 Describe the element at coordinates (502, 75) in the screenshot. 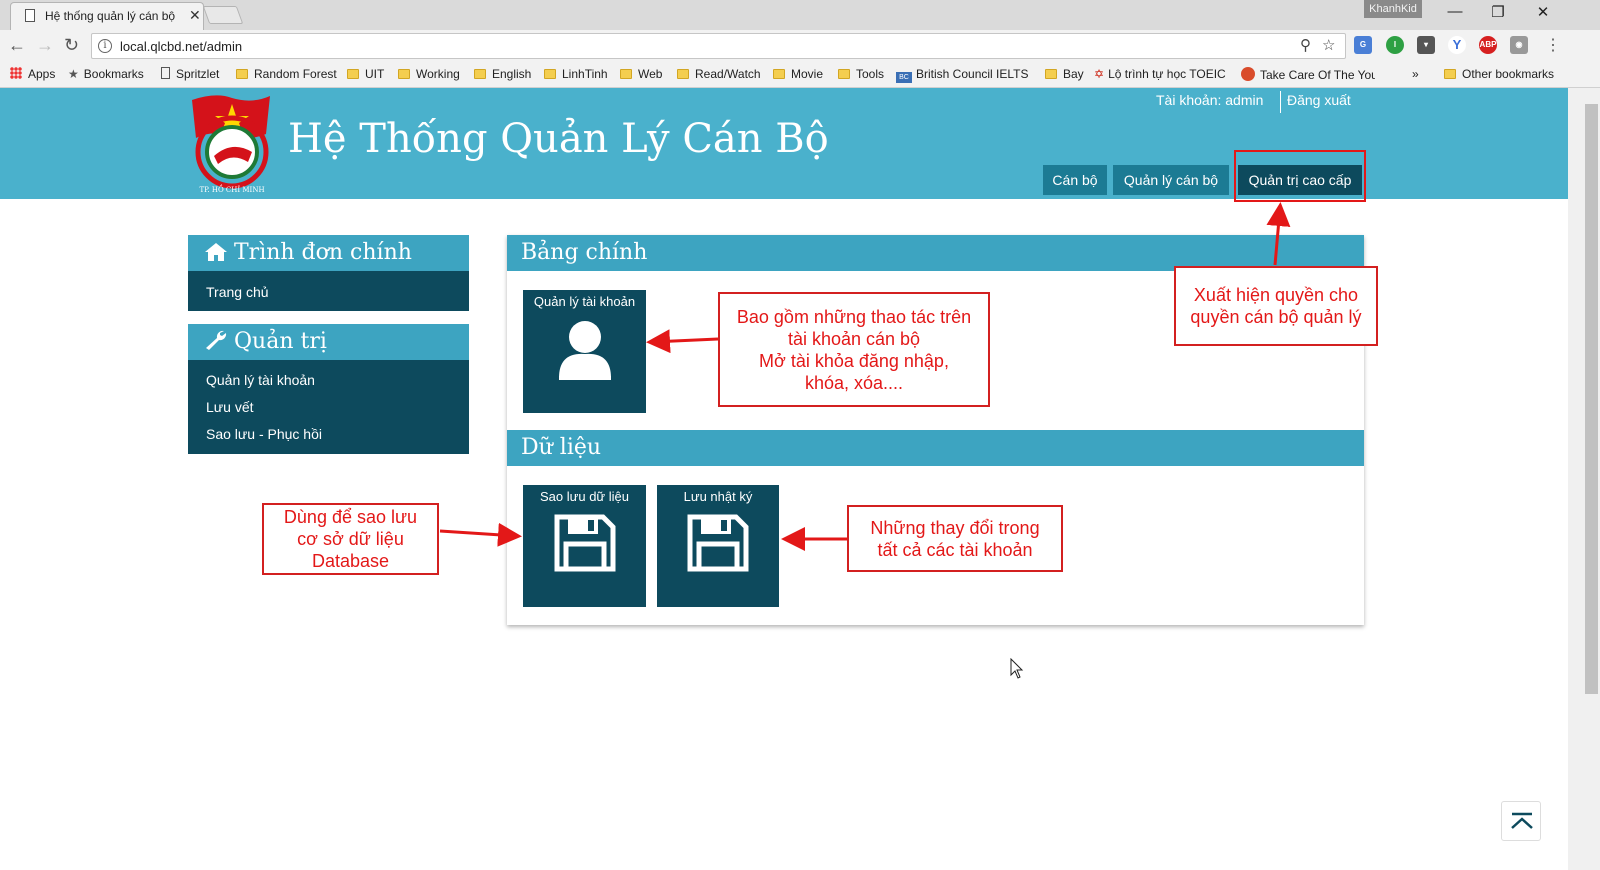

I see `bookmark-folder: English` at that location.